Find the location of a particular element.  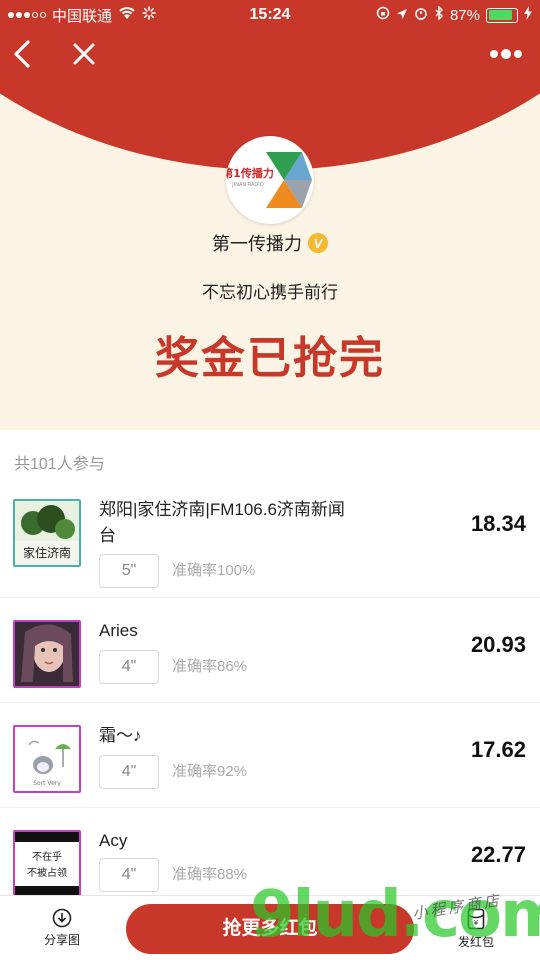

svg-text: 家住济南 is located at coordinates (47, 552).